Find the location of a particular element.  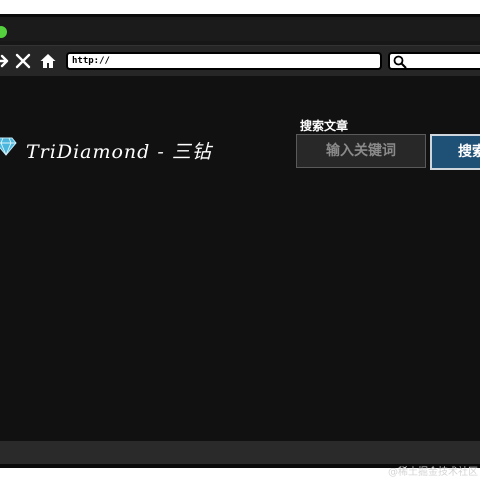

magnifier-icon is located at coordinates (400, 62).